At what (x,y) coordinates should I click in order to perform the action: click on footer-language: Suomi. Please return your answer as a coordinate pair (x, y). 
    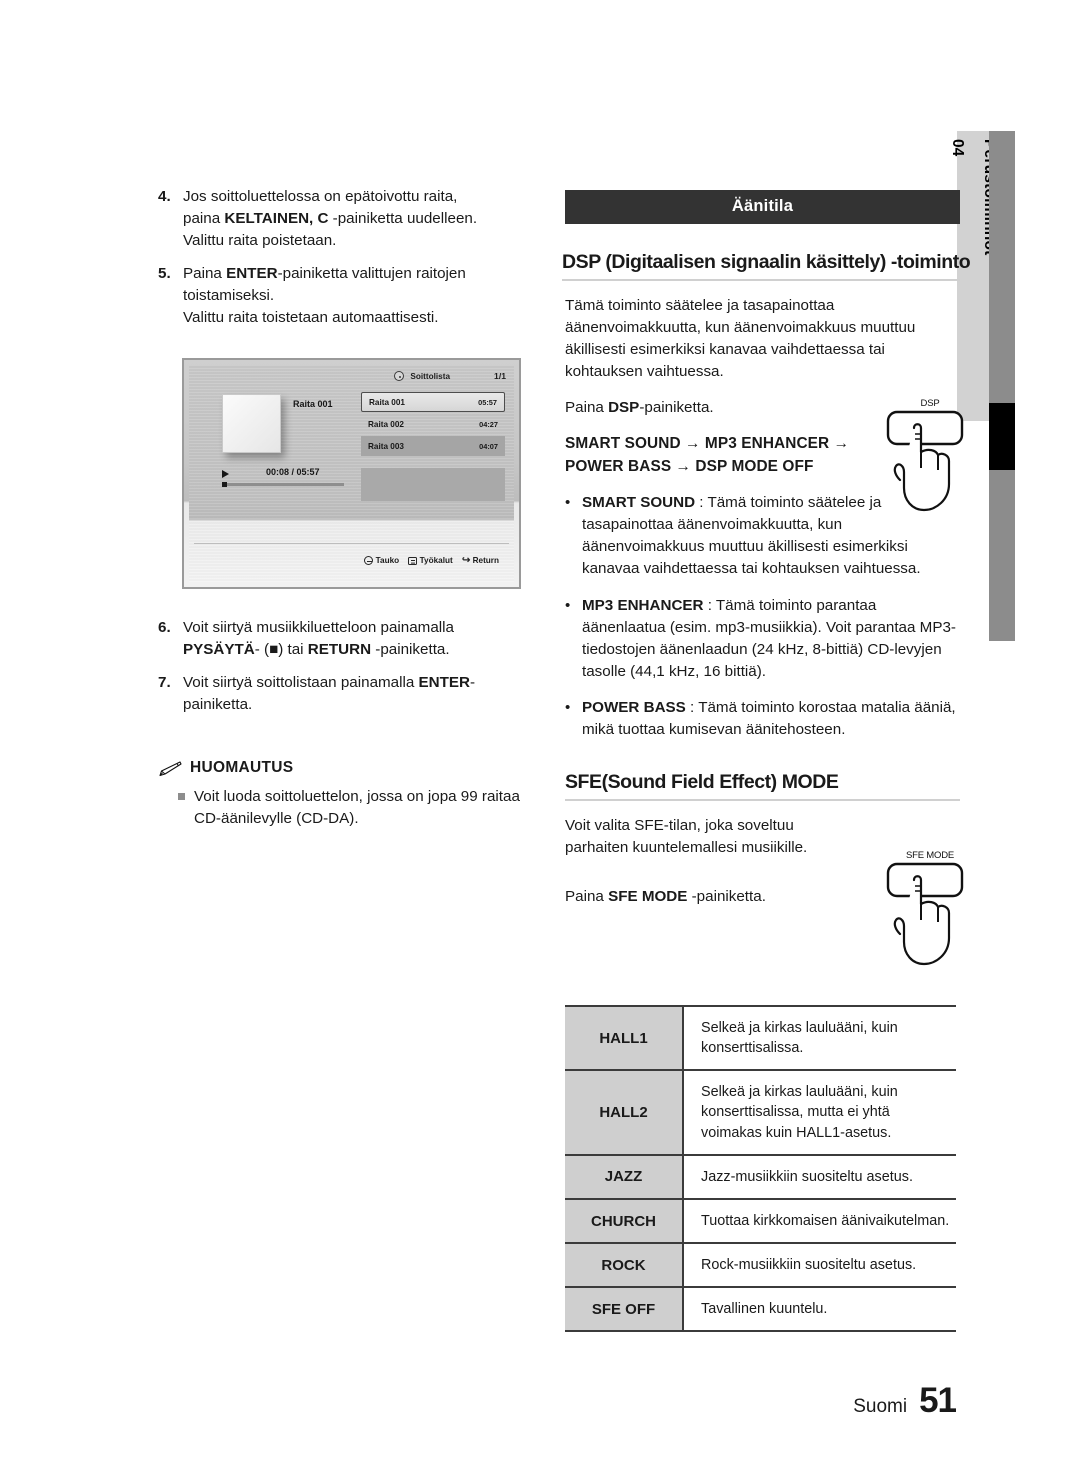
    Looking at the image, I should click on (880, 1406).